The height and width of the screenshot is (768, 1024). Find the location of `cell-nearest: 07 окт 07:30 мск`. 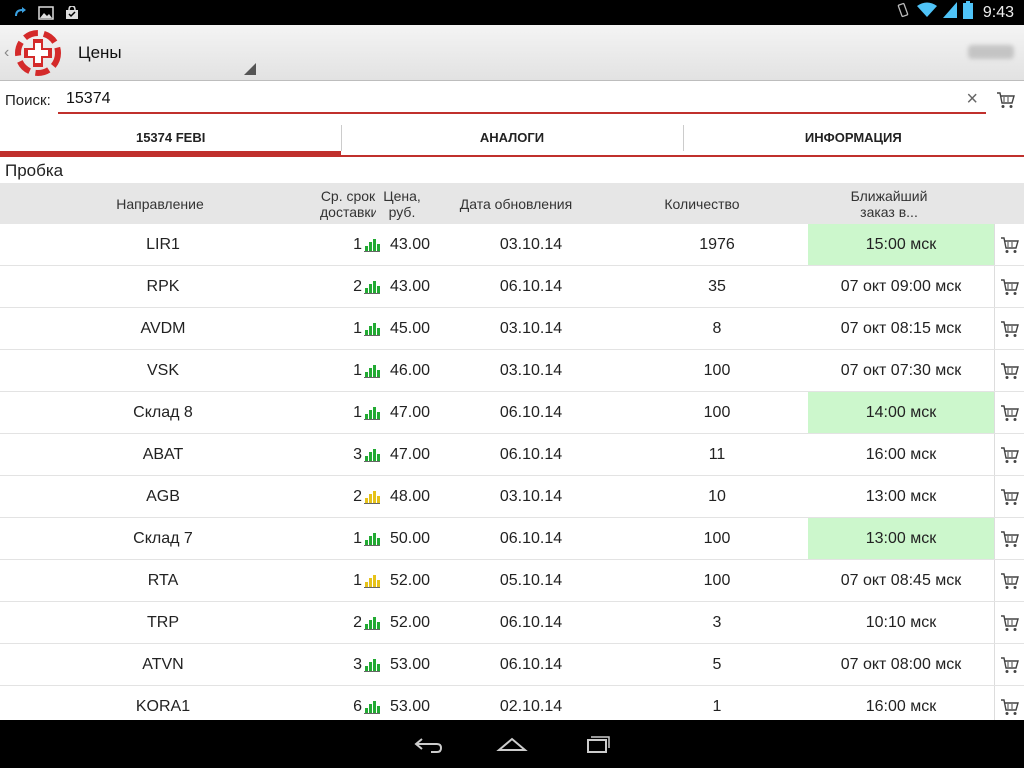

cell-nearest: 07 окт 07:30 мск is located at coordinates (901, 370).